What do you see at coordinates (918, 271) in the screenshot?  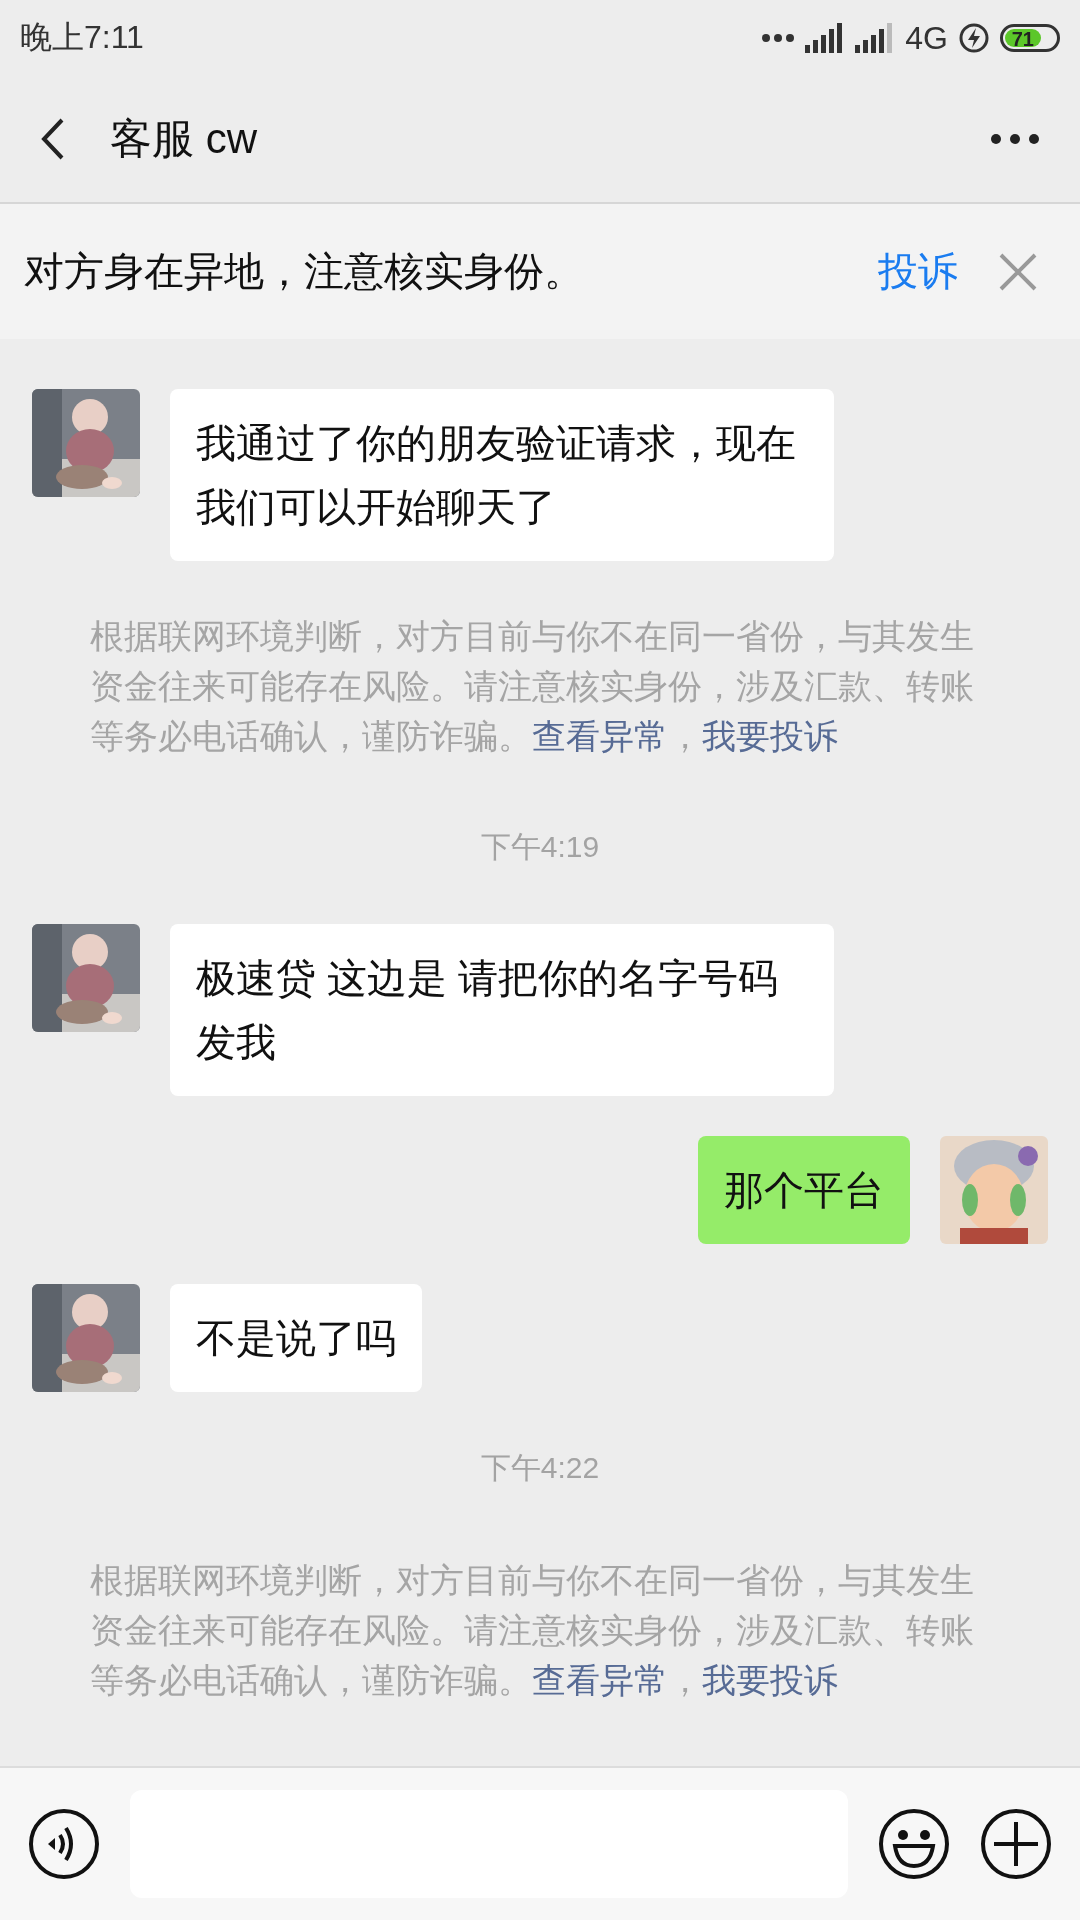 I see `report-link: 投诉` at bounding box center [918, 271].